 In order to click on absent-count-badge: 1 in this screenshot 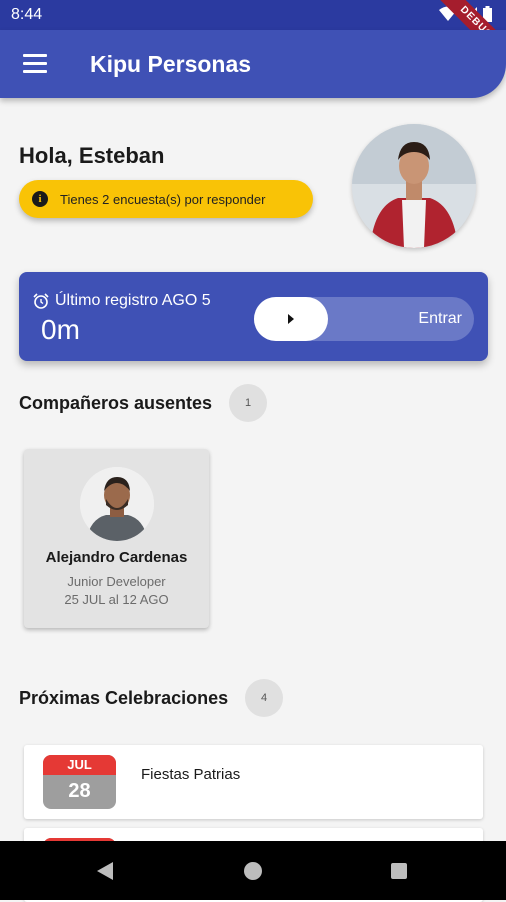, I will do `click(248, 403)`.